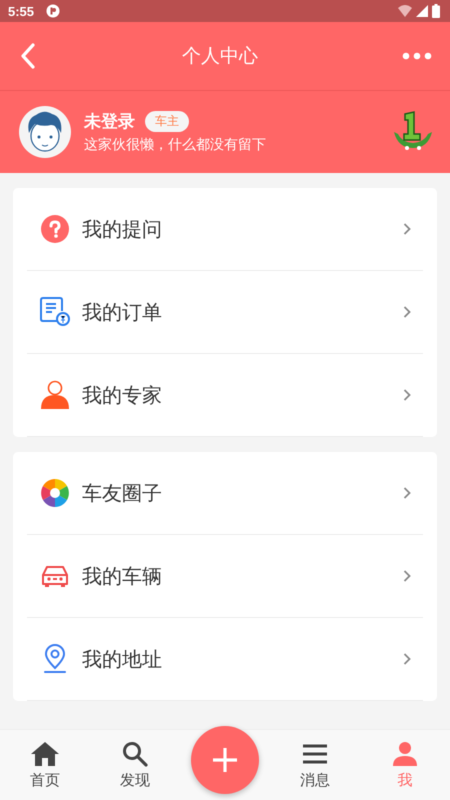 The width and height of the screenshot is (450, 800). I want to click on nav-tab: 发现, so click(135, 765).